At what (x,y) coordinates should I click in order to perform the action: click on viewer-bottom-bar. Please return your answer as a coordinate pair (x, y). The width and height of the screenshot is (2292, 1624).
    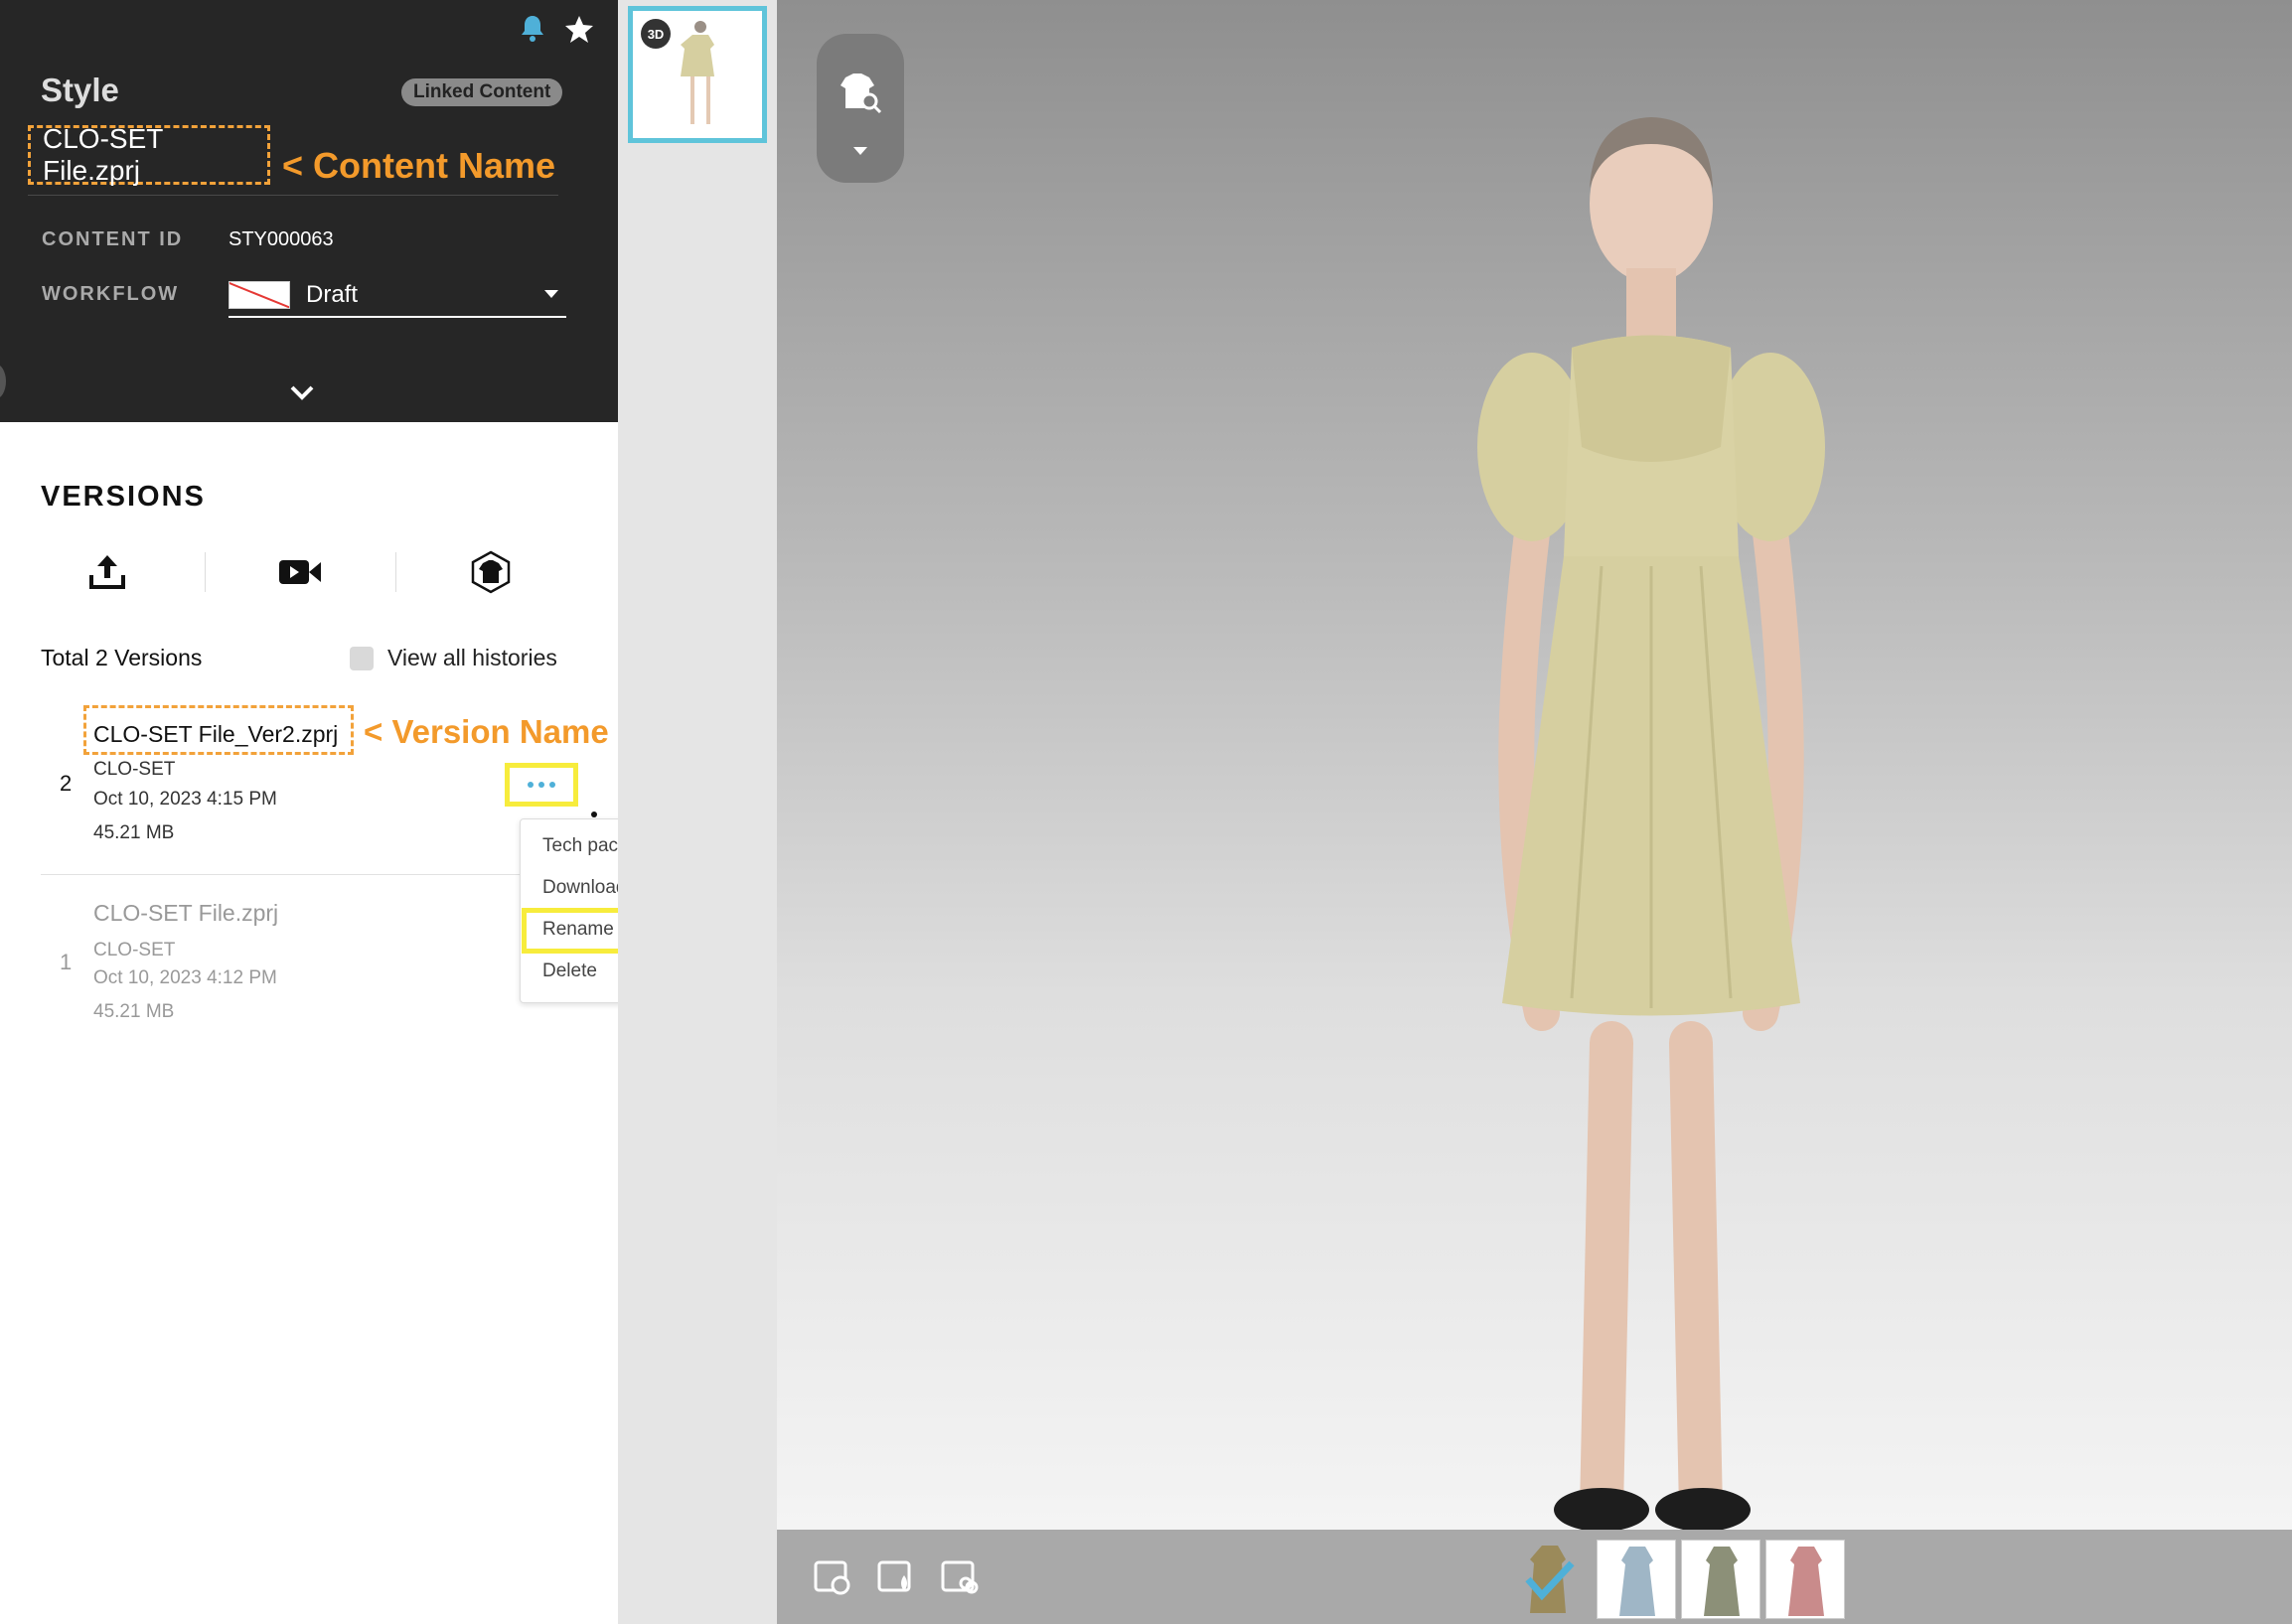
    Looking at the image, I should click on (1534, 1577).